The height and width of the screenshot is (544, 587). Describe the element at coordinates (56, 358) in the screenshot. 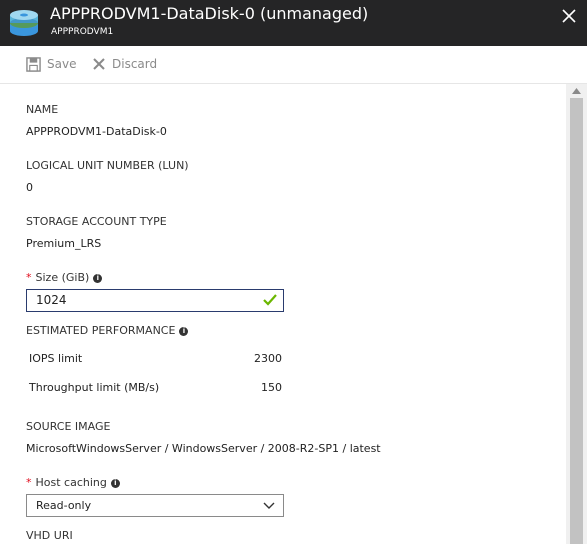

I see `perf-row-label: IOPS limit` at that location.